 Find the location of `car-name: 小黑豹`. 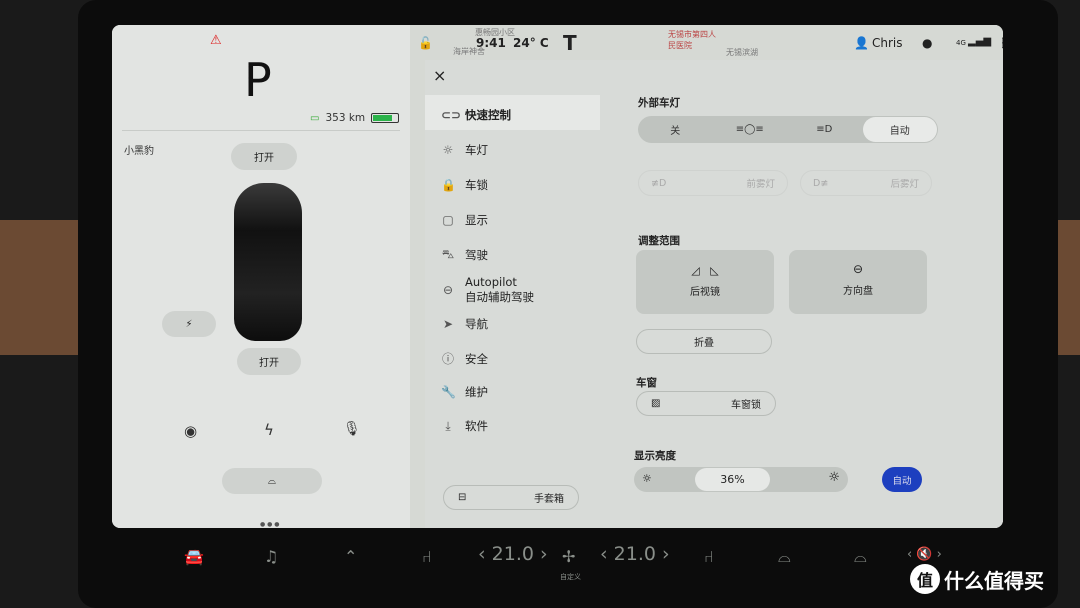

car-name: 小黑豹 is located at coordinates (139, 151).